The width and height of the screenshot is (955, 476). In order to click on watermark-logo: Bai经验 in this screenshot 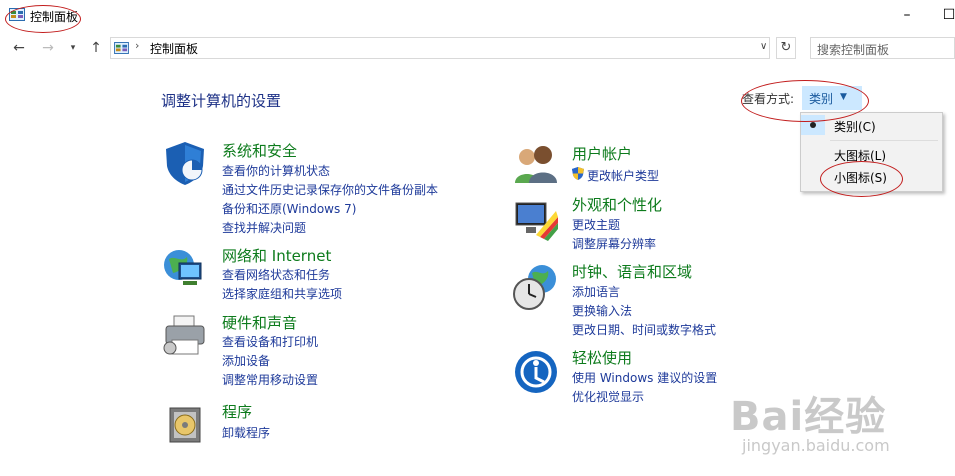, I will do `click(808, 417)`.